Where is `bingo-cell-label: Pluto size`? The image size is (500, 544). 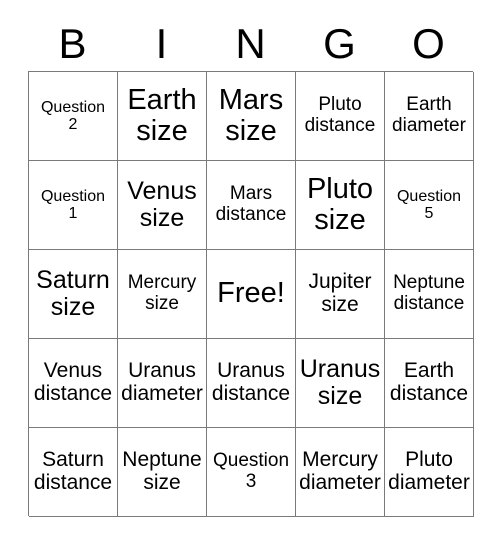 bingo-cell-label: Pluto size is located at coordinates (340, 204).